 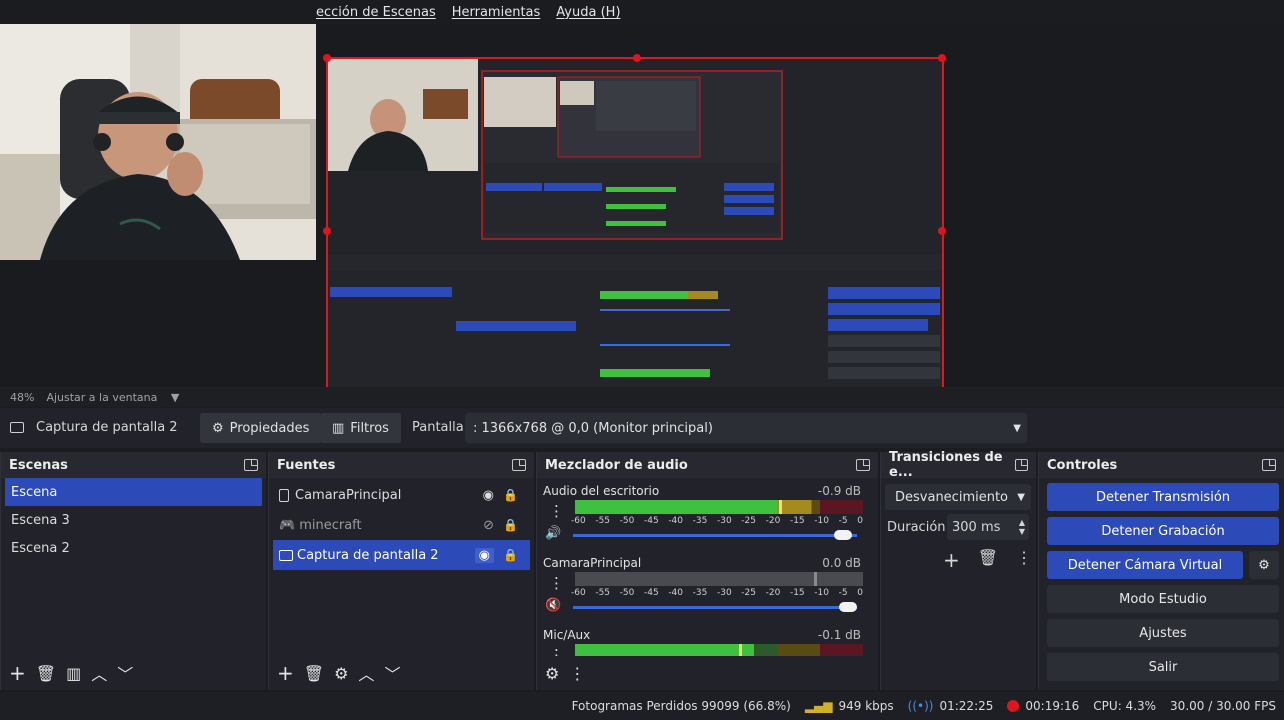 I want to click on menu-scene-collection: ección de Escenas, so click(x=376, y=12).